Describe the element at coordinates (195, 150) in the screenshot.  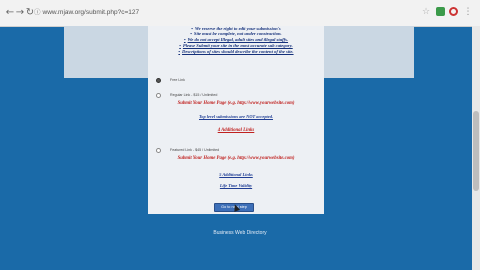
I see `featured-link-label: Featured Link - $45 / Unlimited` at that location.